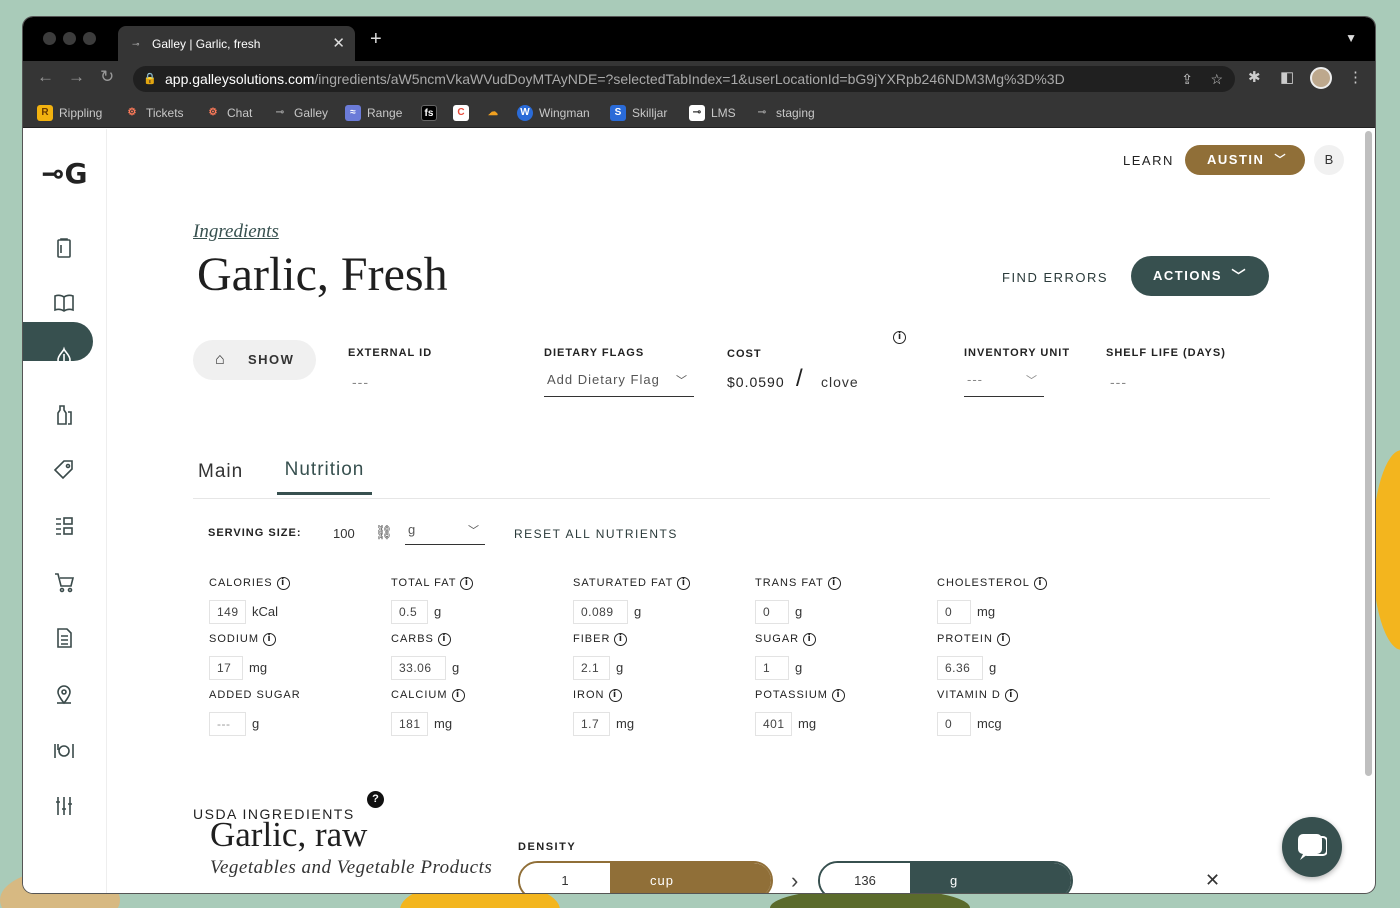  Describe the element at coordinates (1368, 453) in the screenshot. I see `scrollbar-thumb` at that location.